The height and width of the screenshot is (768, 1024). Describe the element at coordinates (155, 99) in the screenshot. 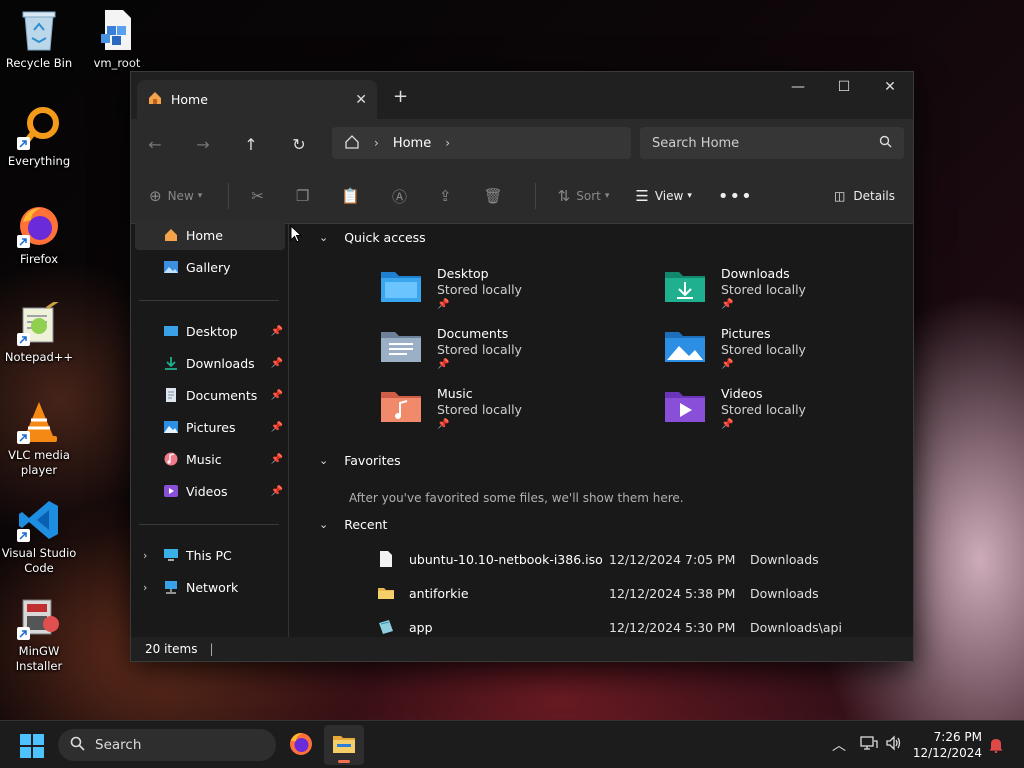

I see `home-icon` at that location.